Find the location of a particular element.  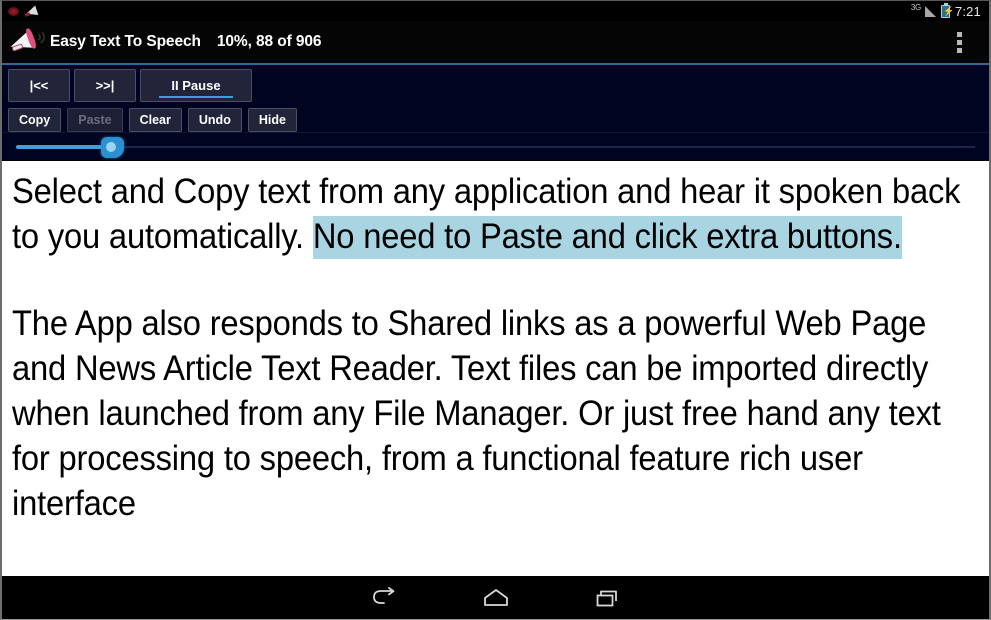

forward-button: >>| is located at coordinates (105, 85).